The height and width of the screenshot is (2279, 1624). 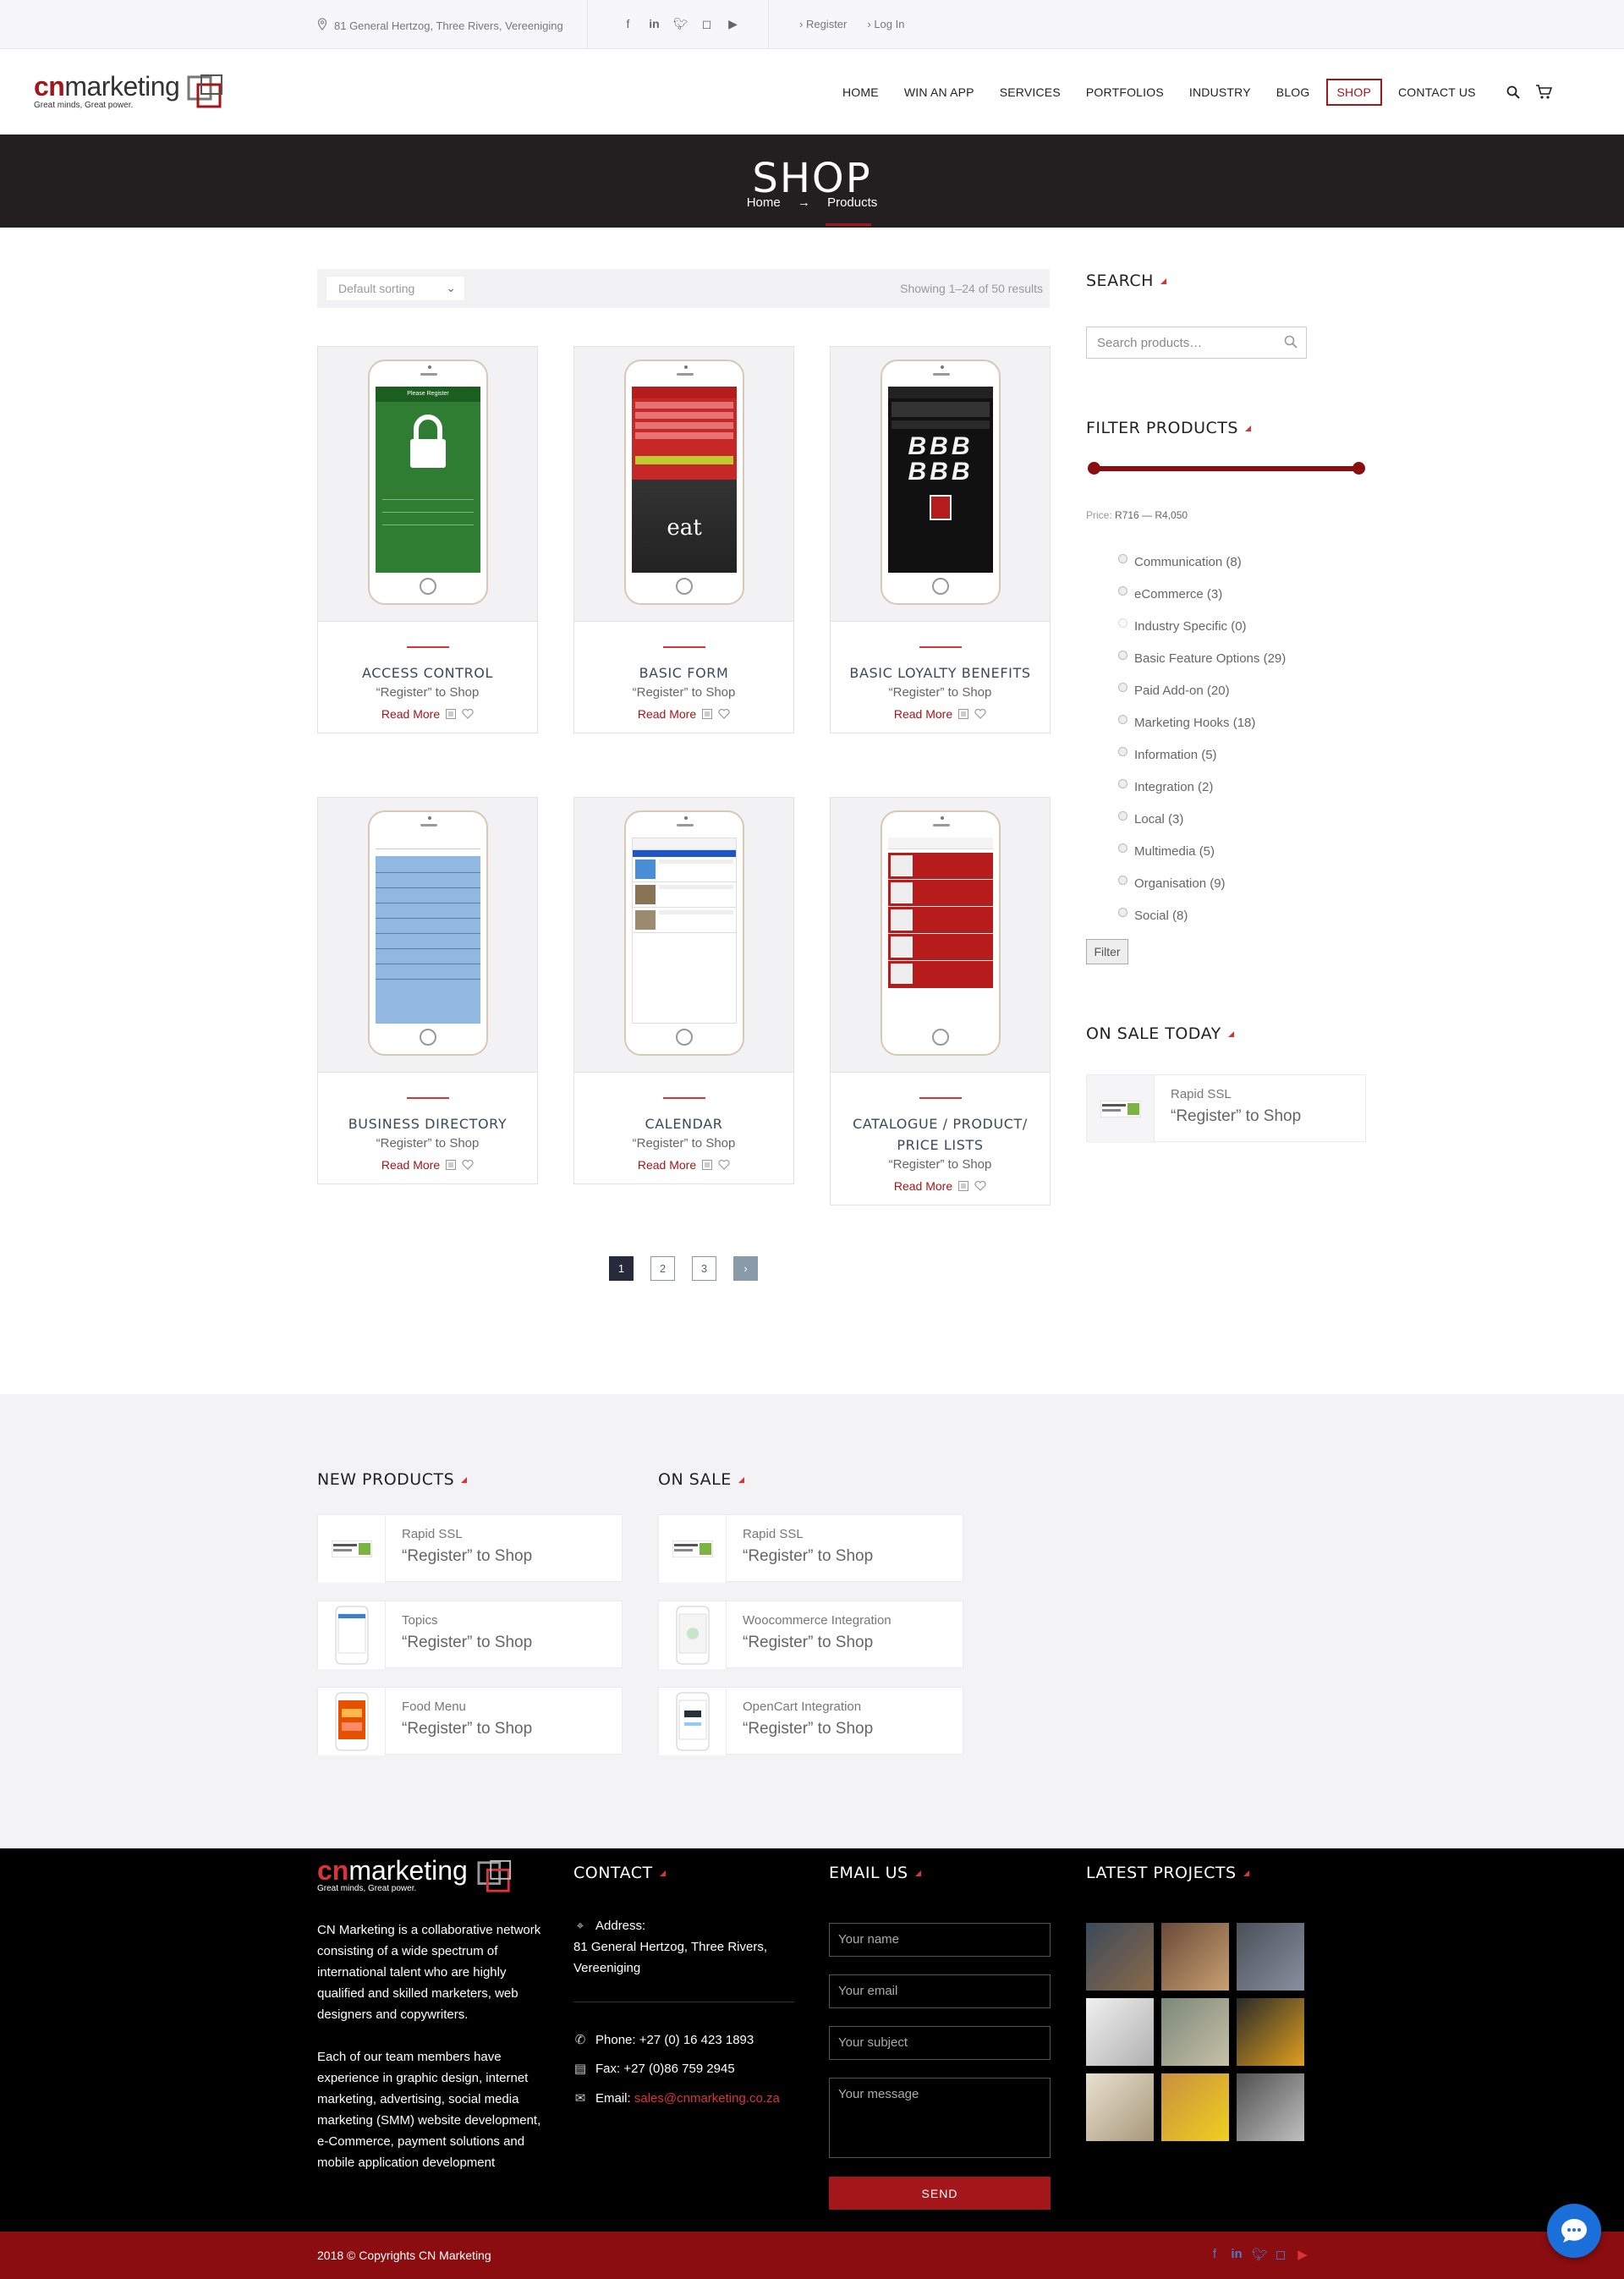 I want to click on product-title: BUSINESS DIRECTORY, so click(x=427, y=1123).